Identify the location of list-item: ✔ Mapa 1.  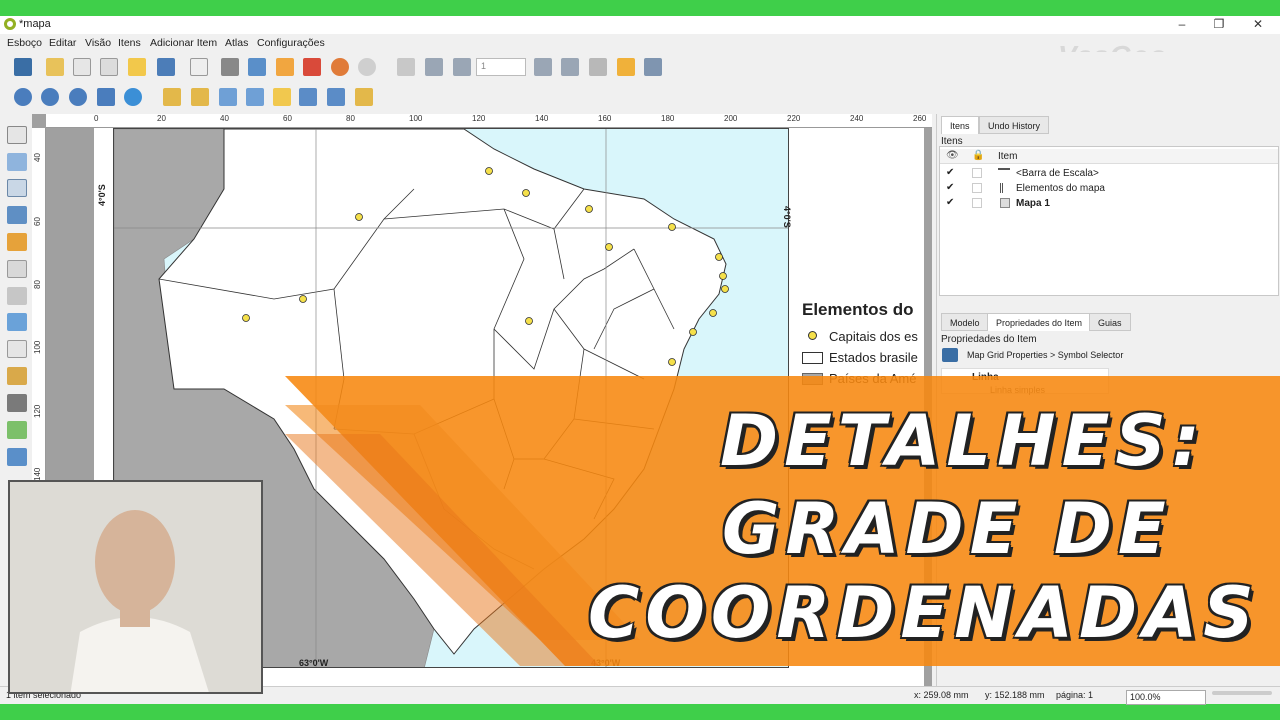
(1109, 203).